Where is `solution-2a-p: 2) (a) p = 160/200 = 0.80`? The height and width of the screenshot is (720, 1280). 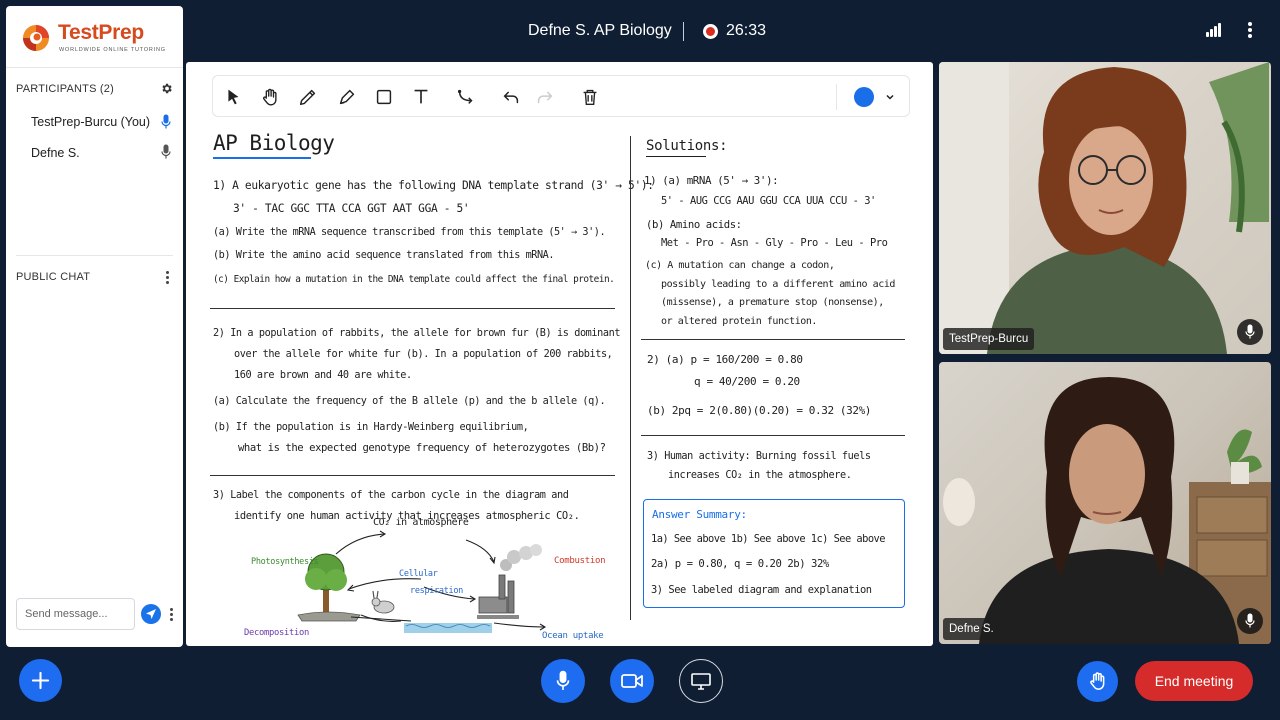
solution-2a-p: 2) (a) p = 160/200 = 0.80 is located at coordinates (725, 359).